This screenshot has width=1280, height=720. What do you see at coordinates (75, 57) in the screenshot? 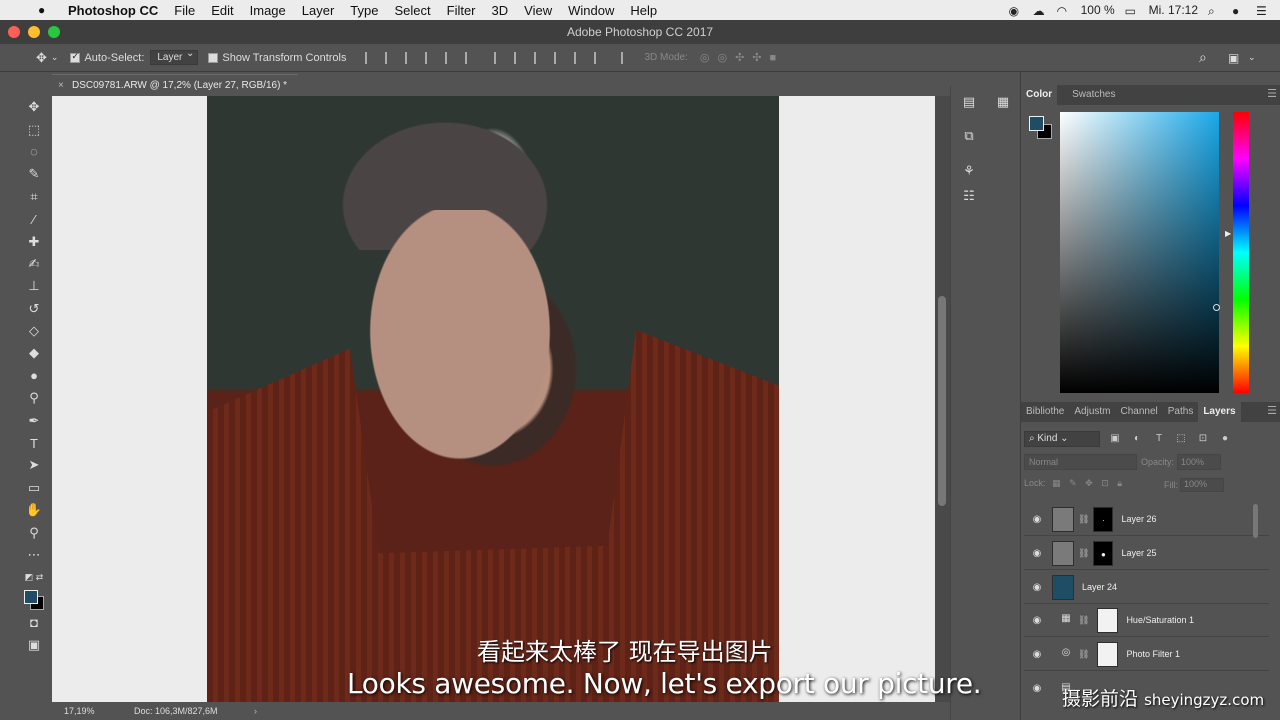
I see `auto-select-checkbox` at bounding box center [75, 57].